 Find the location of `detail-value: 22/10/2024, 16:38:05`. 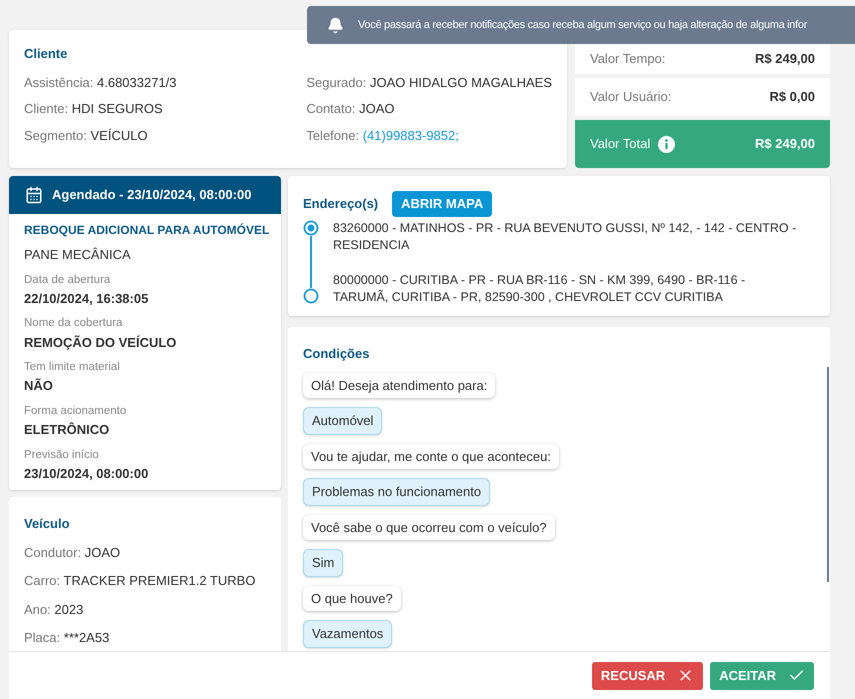

detail-value: 22/10/2024, 16:38:05 is located at coordinates (87, 299).